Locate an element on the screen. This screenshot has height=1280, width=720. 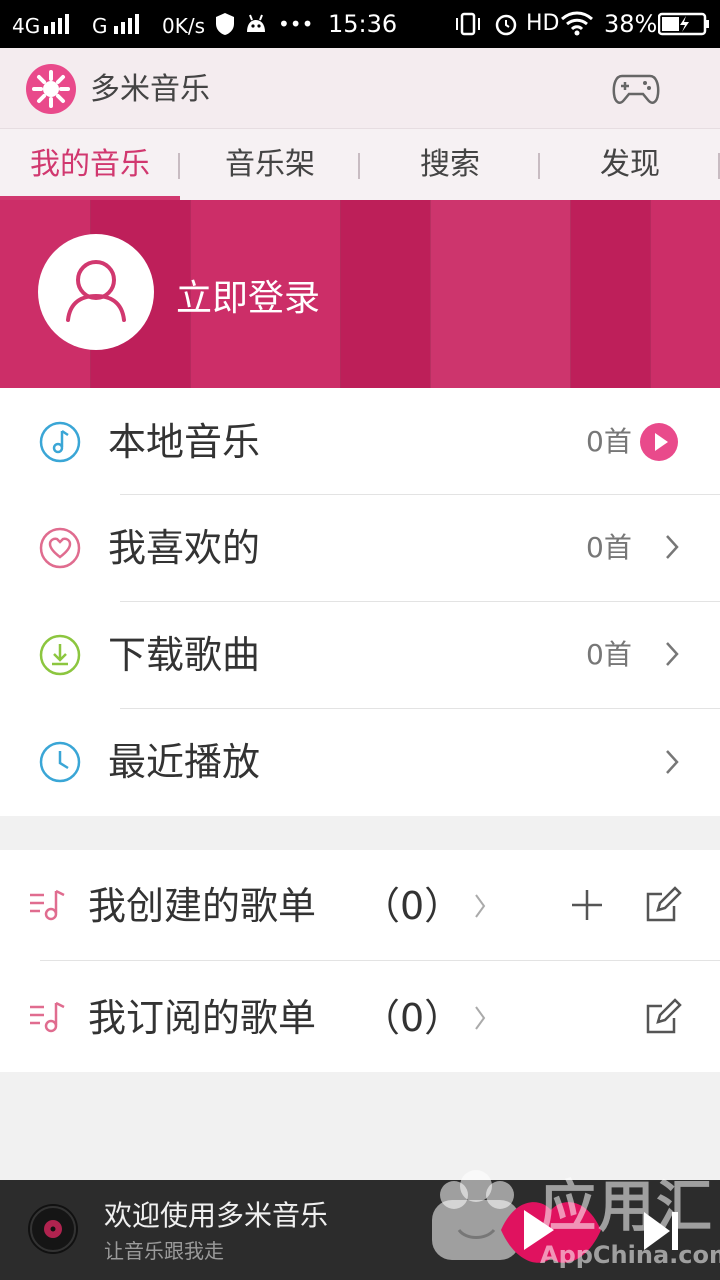
list-item-favorites: 我喜欢的 0首 is located at coordinates (360, 548).